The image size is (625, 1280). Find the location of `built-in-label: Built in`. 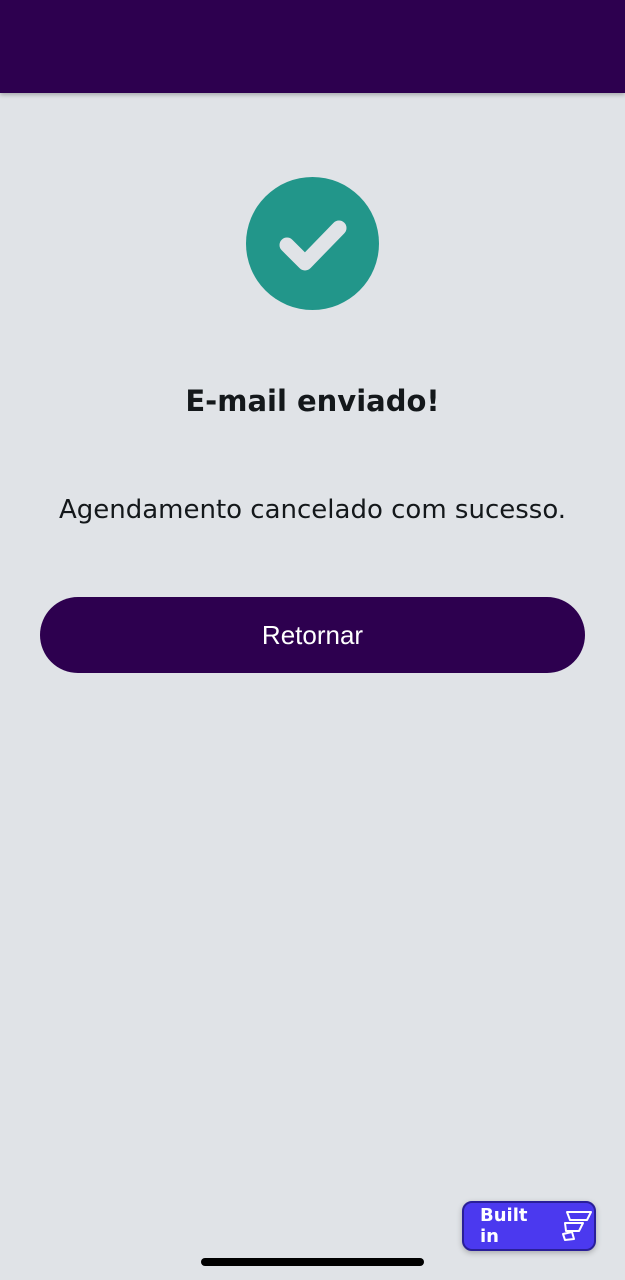

built-in-label: Built in is located at coordinates (504, 1226).